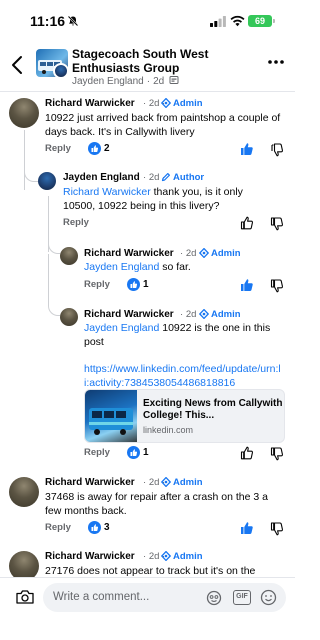 The height and width of the screenshot is (640, 320). I want to click on reaction-count: 3, so click(107, 527).